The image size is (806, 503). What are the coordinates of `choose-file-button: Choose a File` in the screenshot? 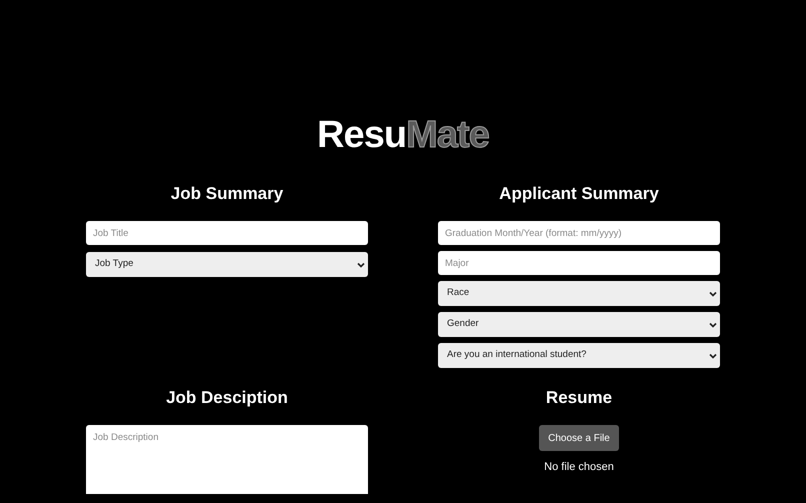 It's located at (579, 438).